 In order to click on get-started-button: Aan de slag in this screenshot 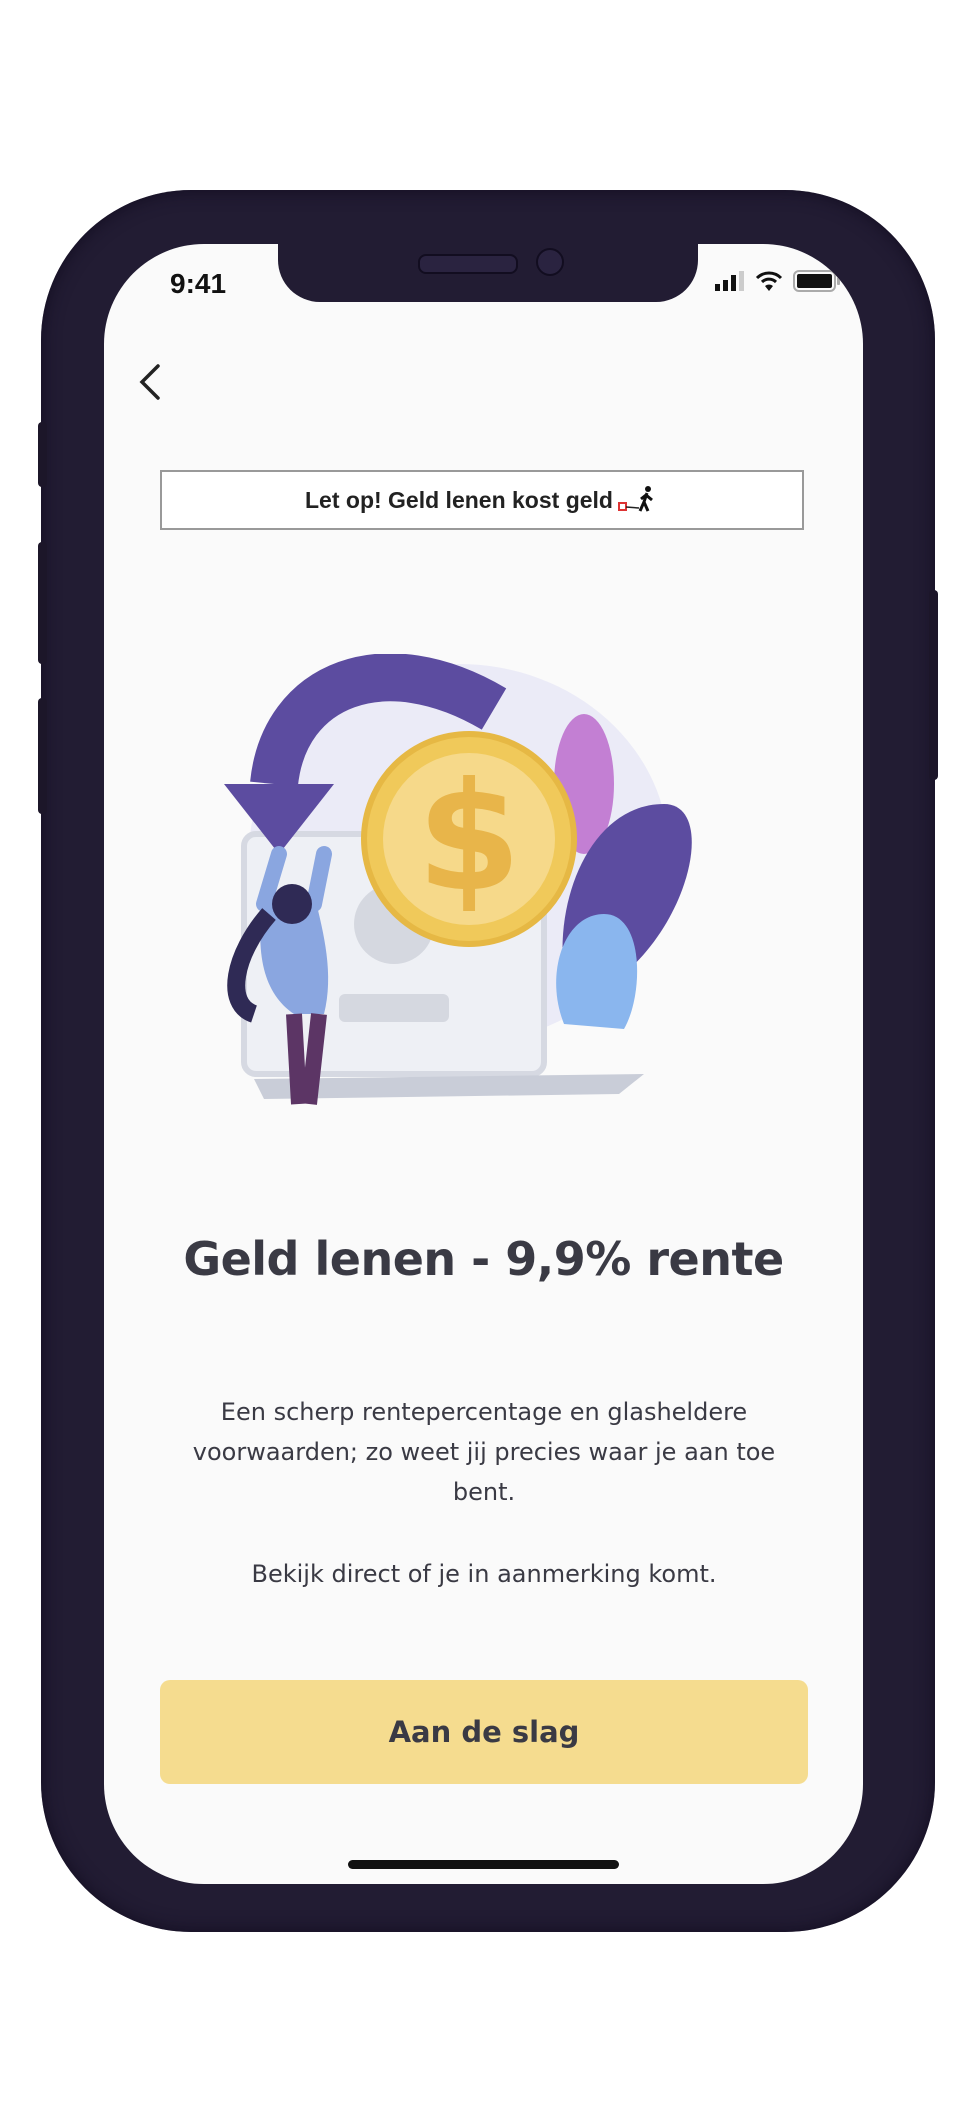, I will do `click(484, 1732)`.